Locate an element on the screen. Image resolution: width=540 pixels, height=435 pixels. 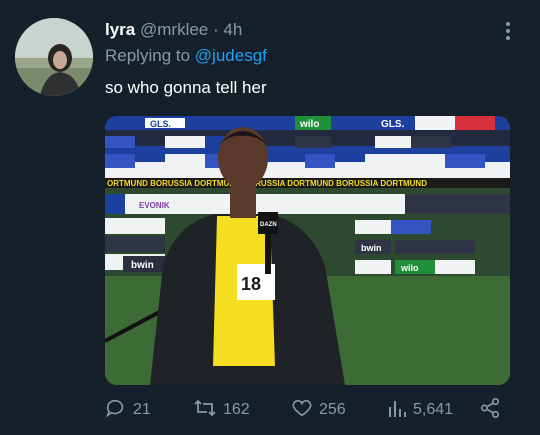
share-button is located at coordinates (493, 410).